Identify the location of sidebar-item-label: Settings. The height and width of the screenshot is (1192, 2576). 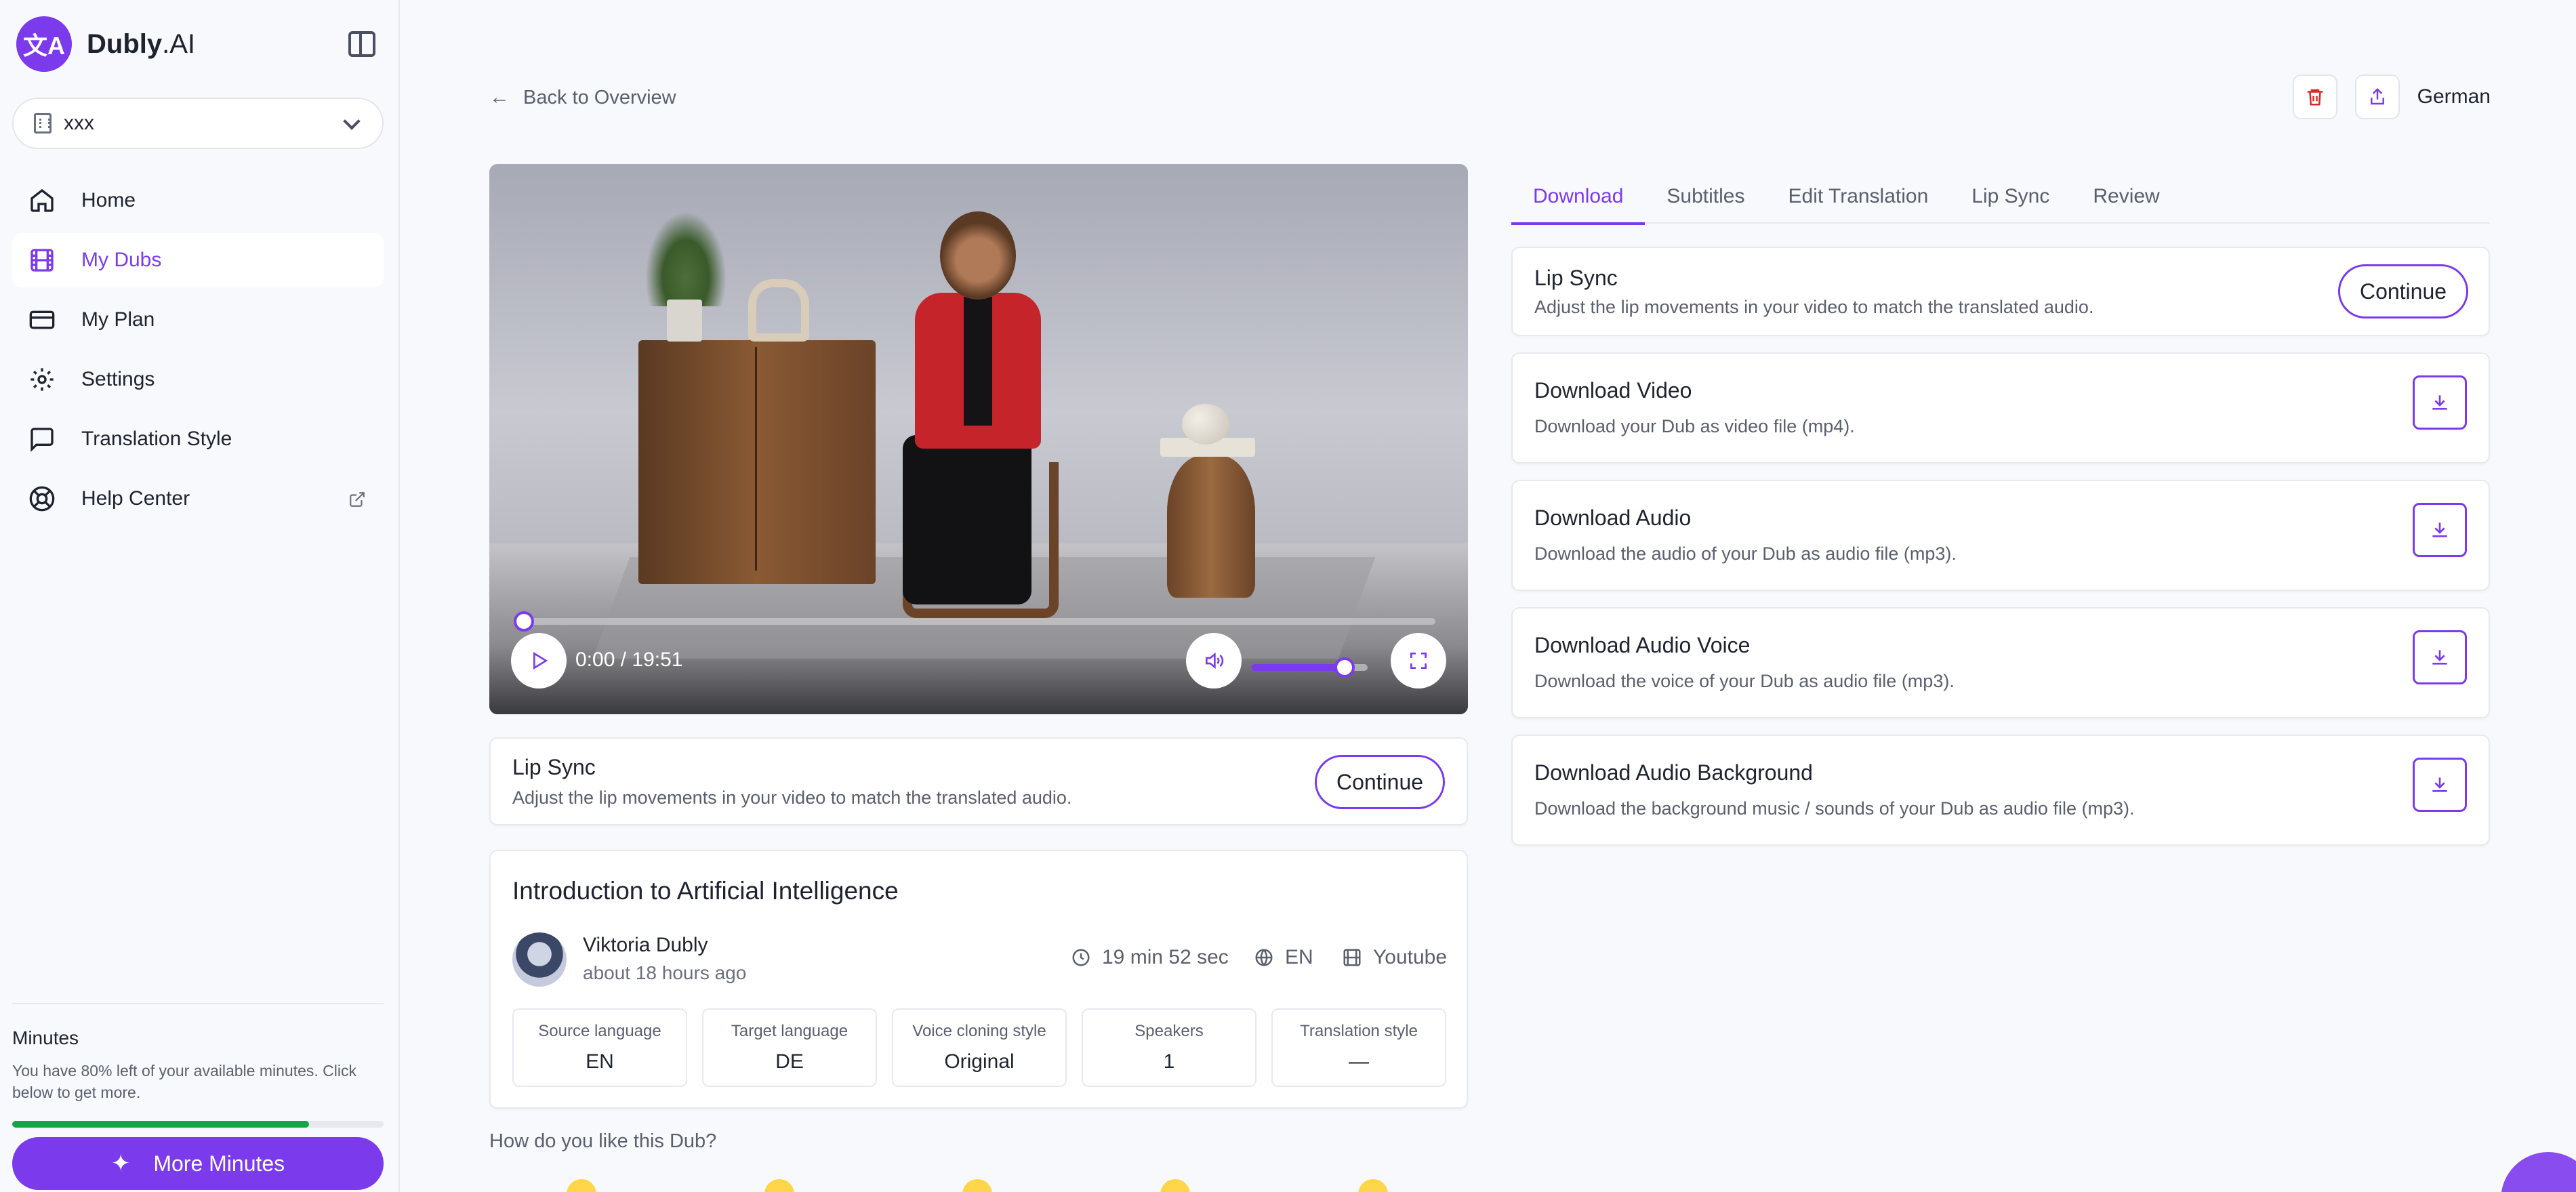
(118, 379).